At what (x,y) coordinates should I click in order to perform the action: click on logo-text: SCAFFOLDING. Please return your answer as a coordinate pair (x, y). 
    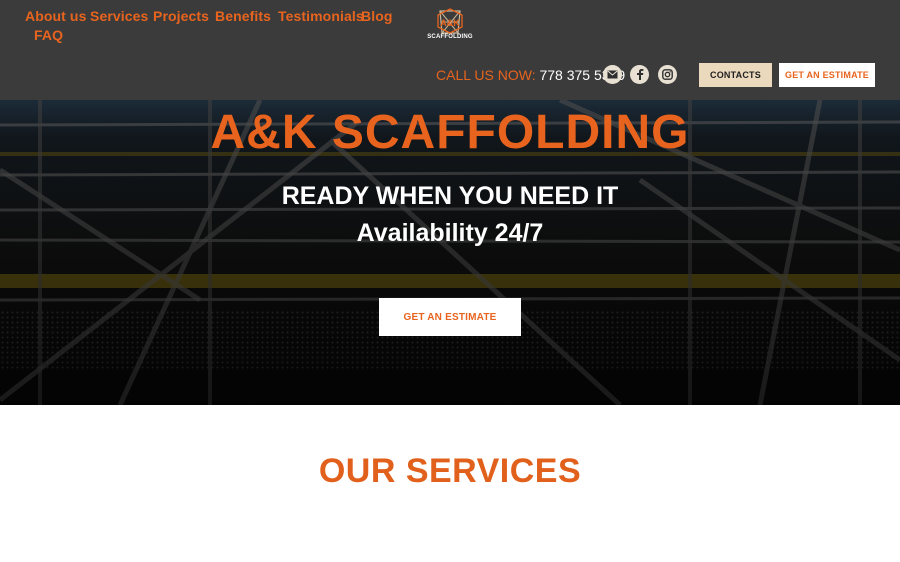
    Looking at the image, I should click on (450, 37).